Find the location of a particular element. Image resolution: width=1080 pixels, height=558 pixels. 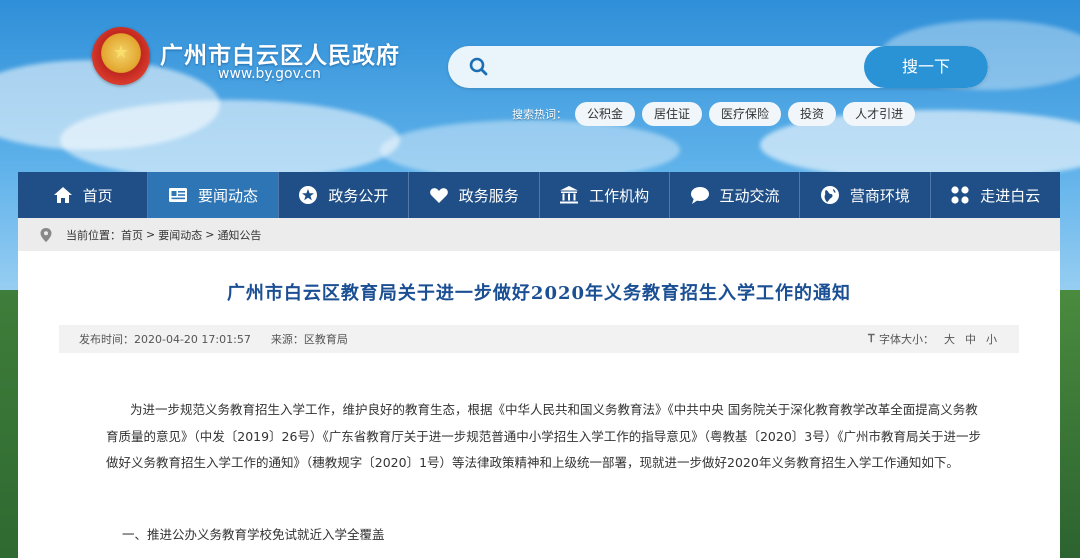

globe-icon is located at coordinates (829, 195).